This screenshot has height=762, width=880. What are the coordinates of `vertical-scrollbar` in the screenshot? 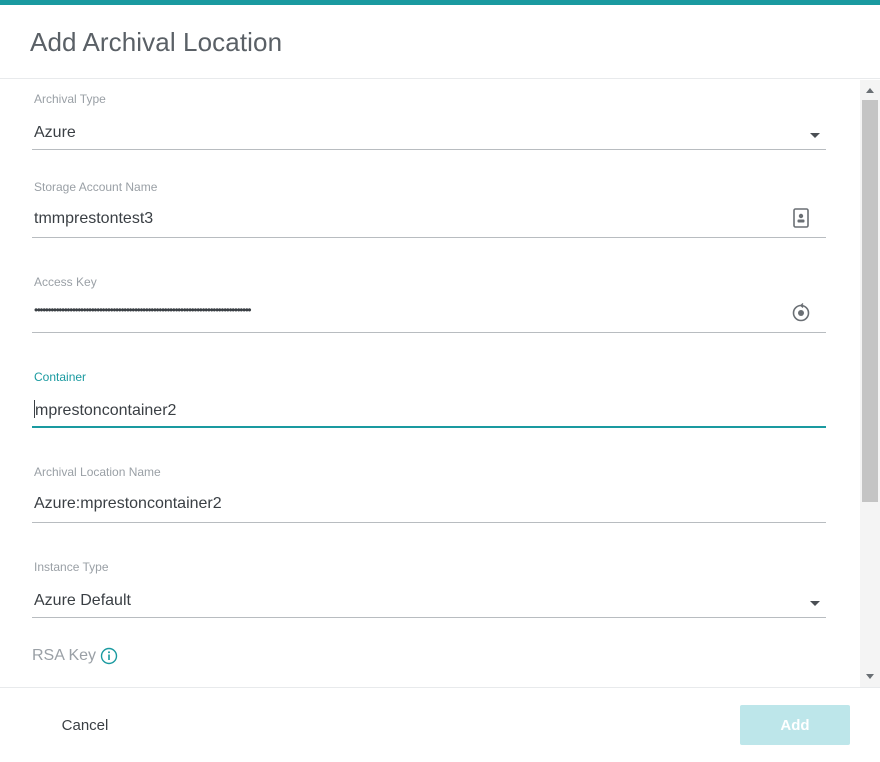 It's located at (870, 383).